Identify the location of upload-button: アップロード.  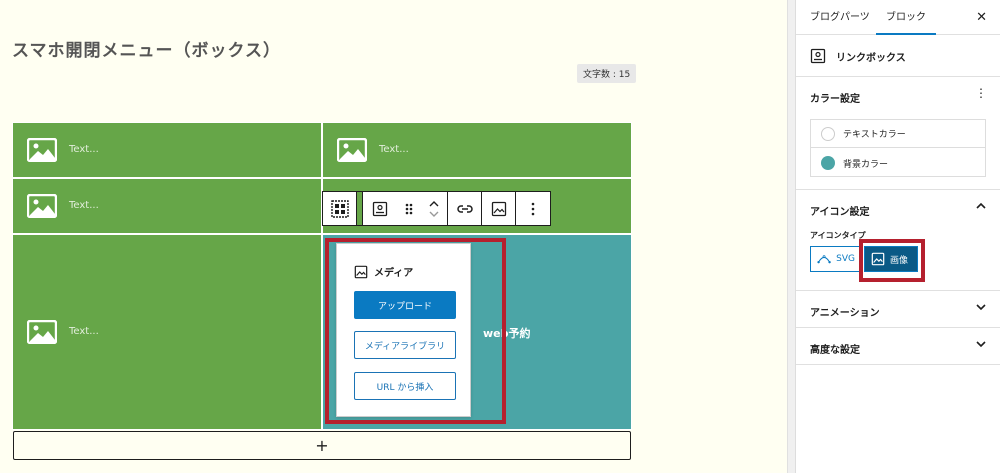
(405, 305).